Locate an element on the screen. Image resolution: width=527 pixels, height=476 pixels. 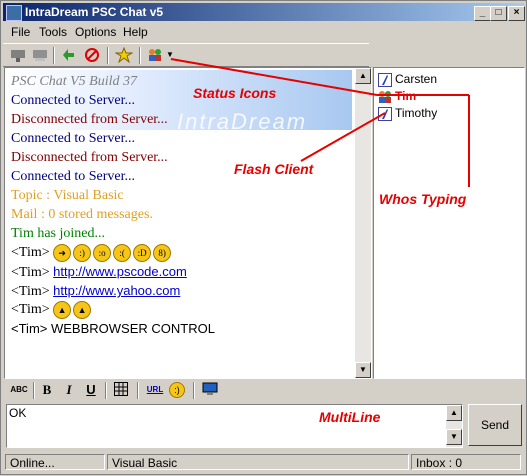
user-list-item: Timothy is located at coordinates (407, 113).